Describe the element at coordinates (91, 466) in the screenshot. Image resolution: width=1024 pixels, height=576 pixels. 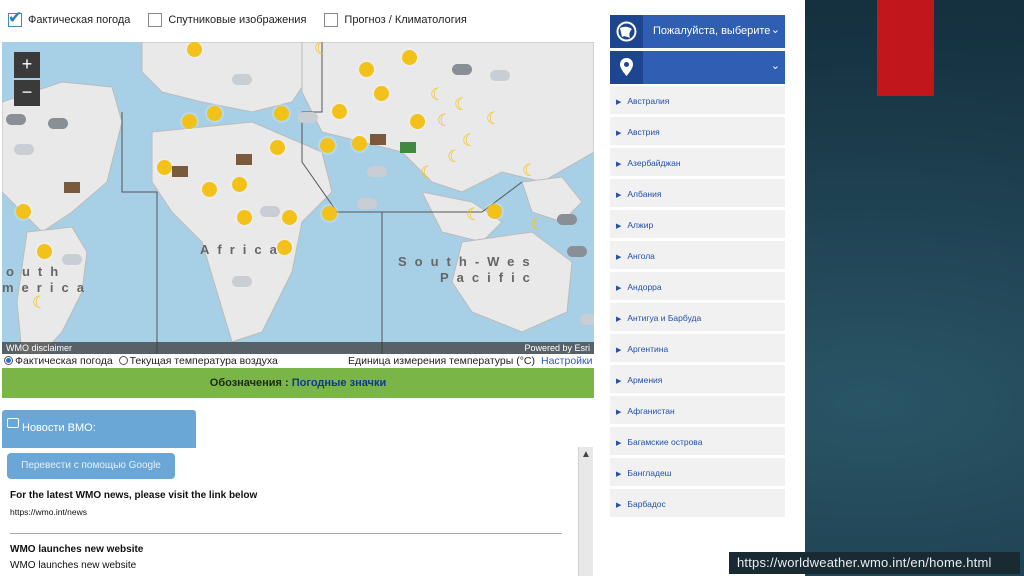
I see `translate-button: Перевести с помощью Google` at that location.